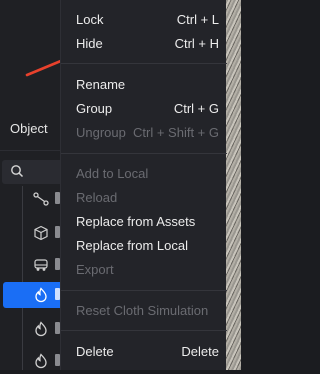  What do you see at coordinates (101, 84) in the screenshot?
I see `menu-item-label: Rename` at bounding box center [101, 84].